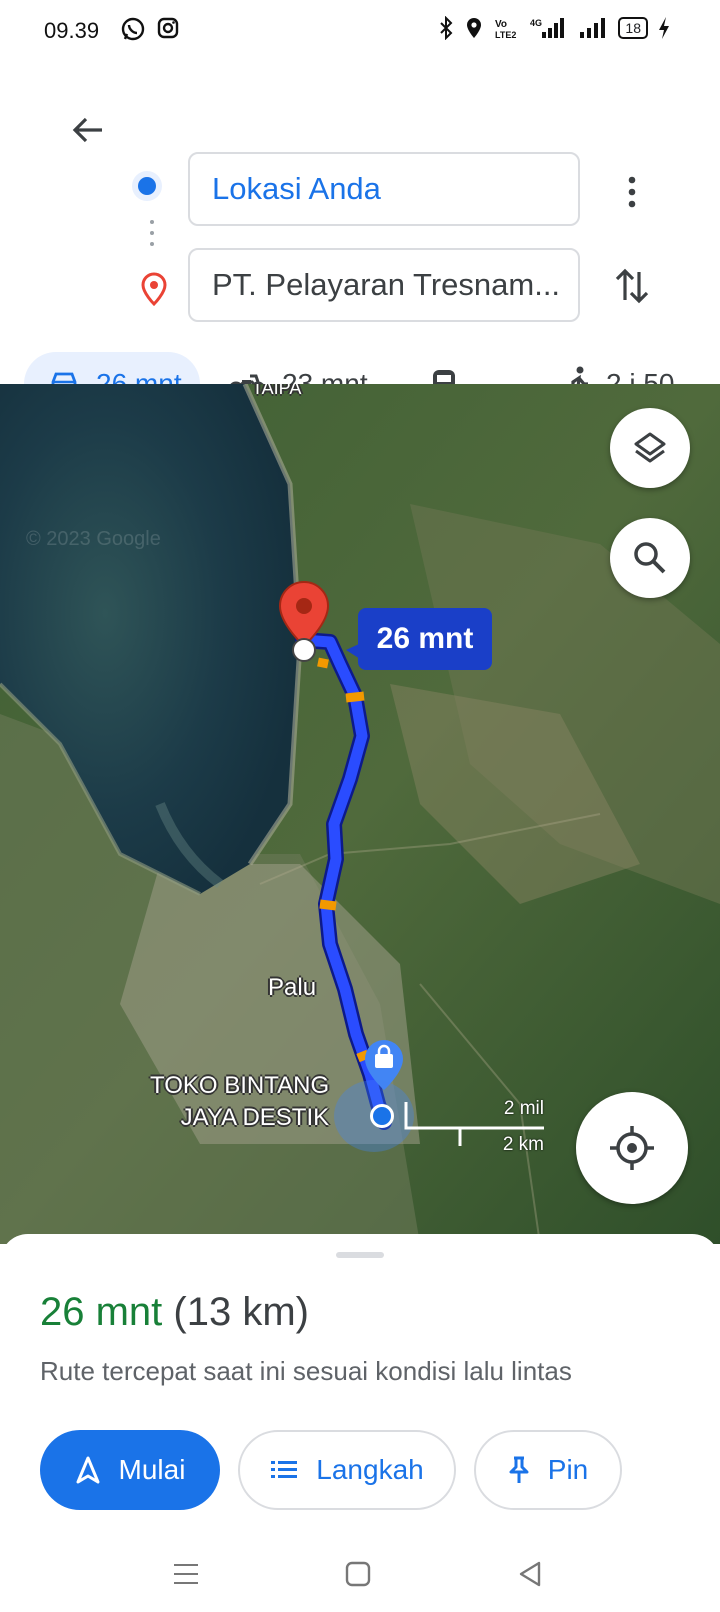  What do you see at coordinates (360, 32) in the screenshot?
I see `status-bar: 09.39 Vo LTE2 4G 18` at bounding box center [360, 32].